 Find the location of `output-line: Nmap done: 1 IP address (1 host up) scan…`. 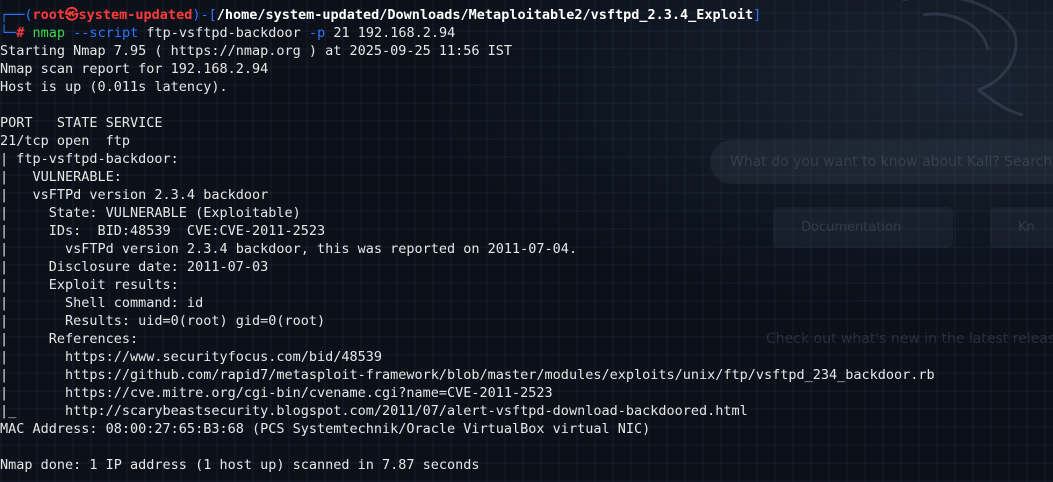

output-line: Nmap done: 1 IP address (1 host up) scan… is located at coordinates (240, 465).